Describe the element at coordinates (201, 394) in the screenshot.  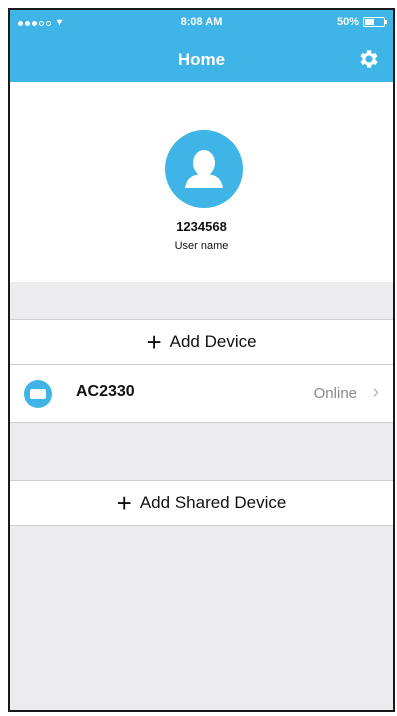
I see `device-row: AC2330 Online ›` at that location.